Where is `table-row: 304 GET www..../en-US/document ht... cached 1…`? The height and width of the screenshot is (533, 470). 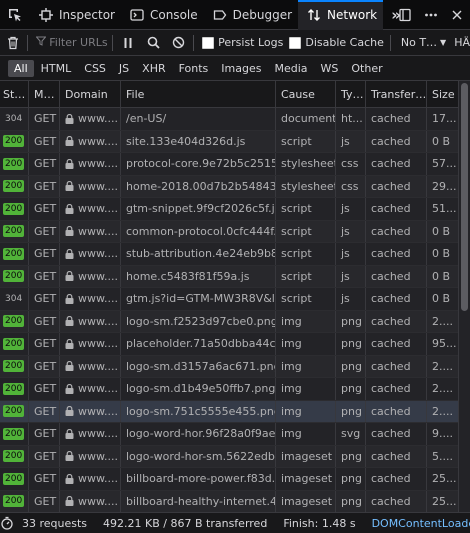
table-row: 304 GET www..../en-US/document ht... cached 1… is located at coordinates (229, 119).